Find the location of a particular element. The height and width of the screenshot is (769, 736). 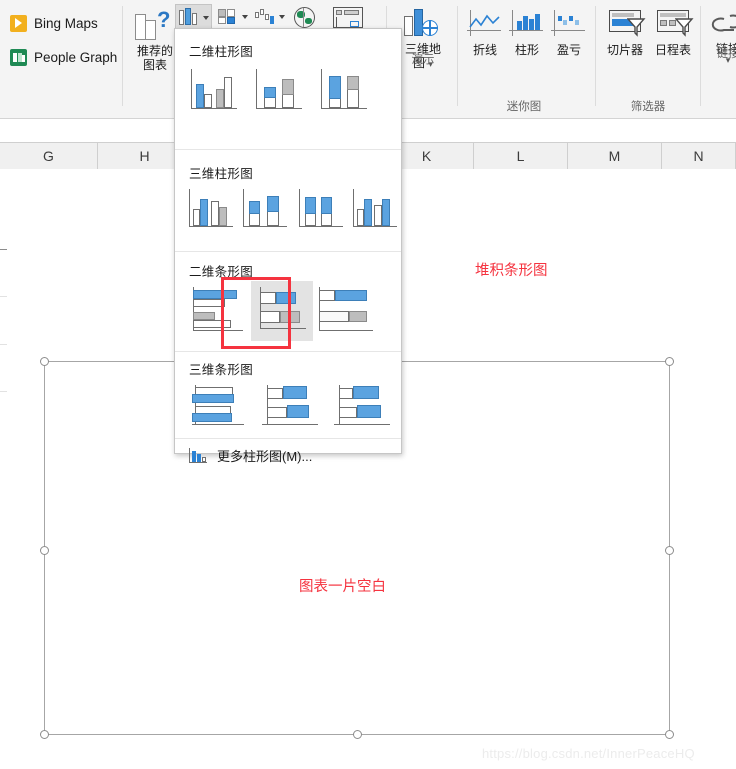

resize-handle-top-right is located at coordinates (669, 361).